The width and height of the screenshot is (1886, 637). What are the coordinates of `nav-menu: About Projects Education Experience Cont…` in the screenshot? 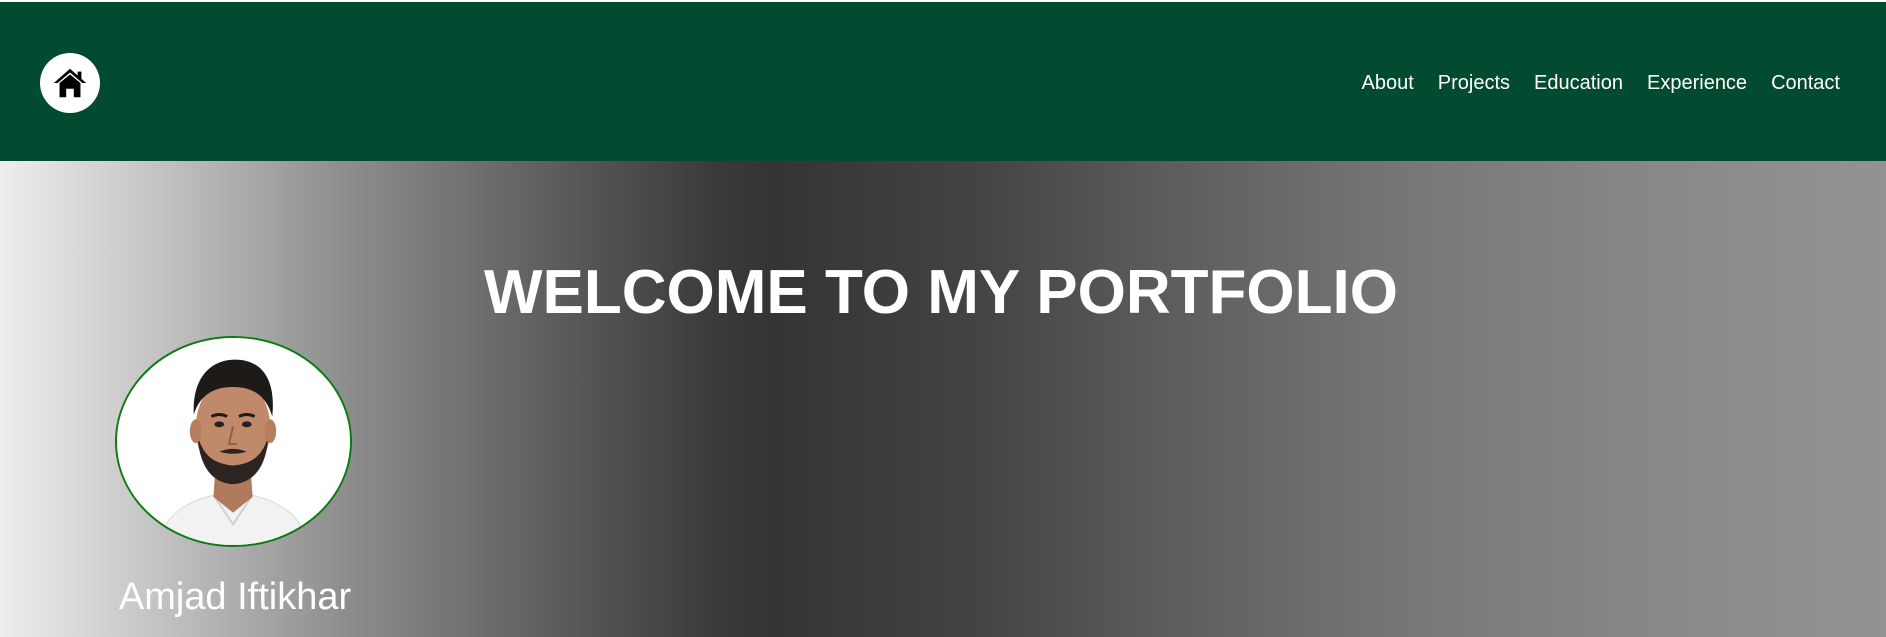 It's located at (1601, 83).